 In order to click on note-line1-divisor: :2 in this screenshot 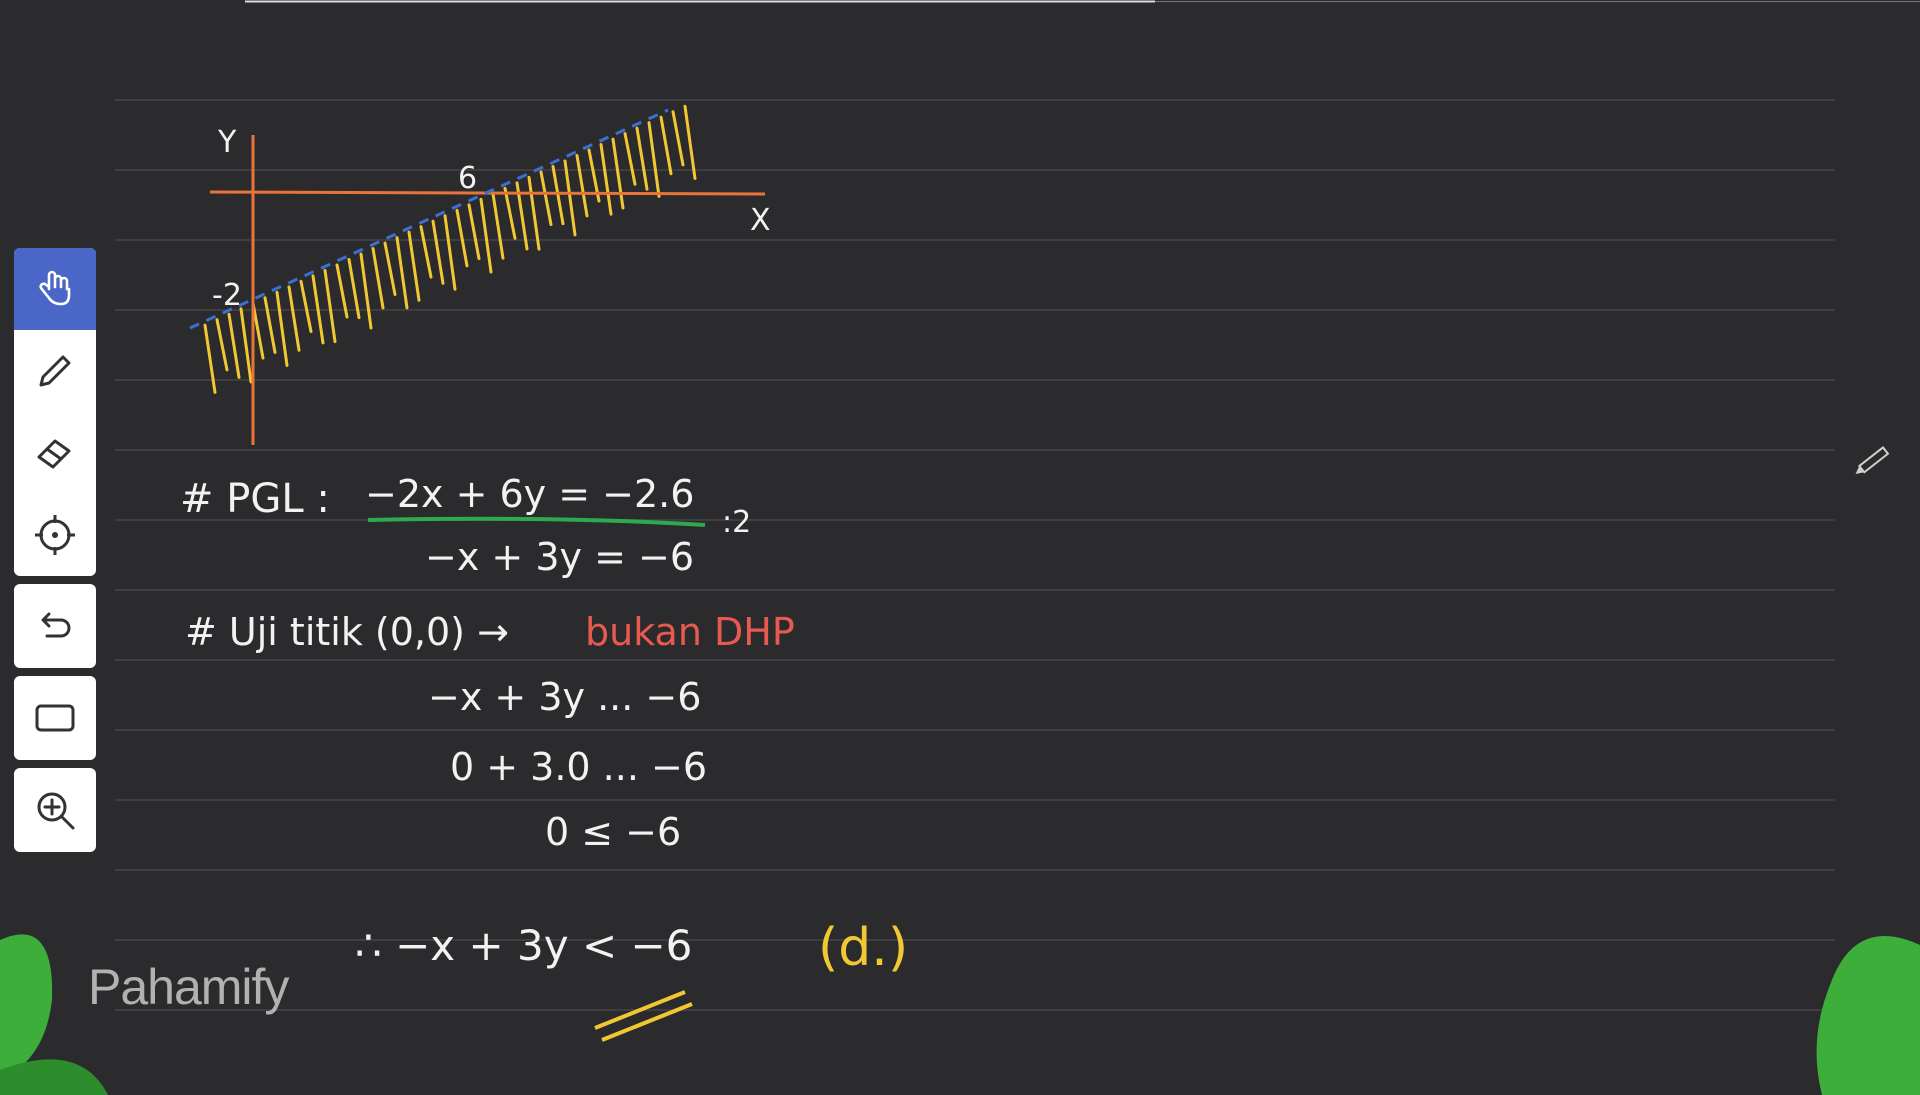, I will do `click(736, 522)`.